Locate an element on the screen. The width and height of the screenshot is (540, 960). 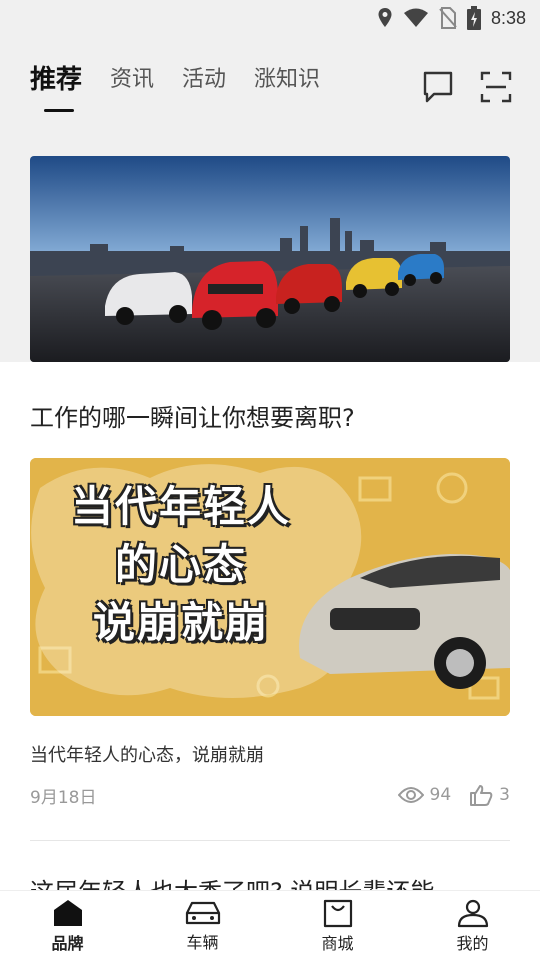
nav-mine: 我的 is located at coordinates (472, 925).